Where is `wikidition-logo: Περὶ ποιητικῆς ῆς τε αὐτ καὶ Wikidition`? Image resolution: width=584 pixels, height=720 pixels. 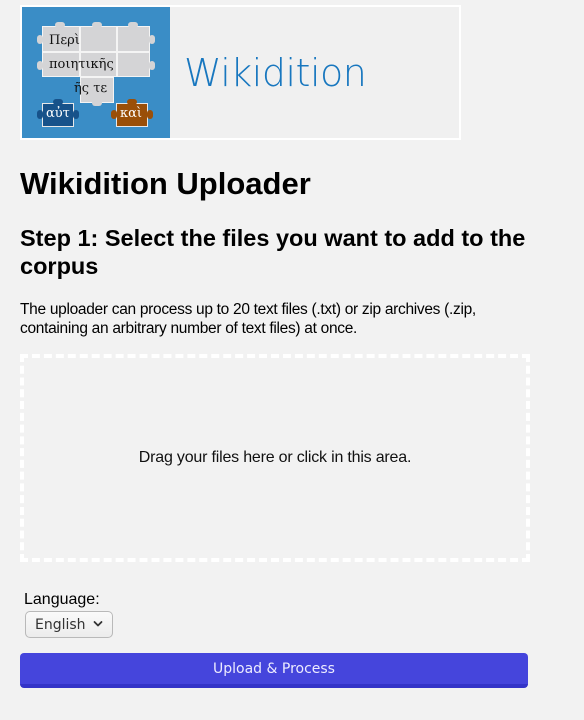
wikidition-logo: Περὶ ποιητικῆς ῆς τε αὐτ καὶ Wikidition is located at coordinates (240, 72).